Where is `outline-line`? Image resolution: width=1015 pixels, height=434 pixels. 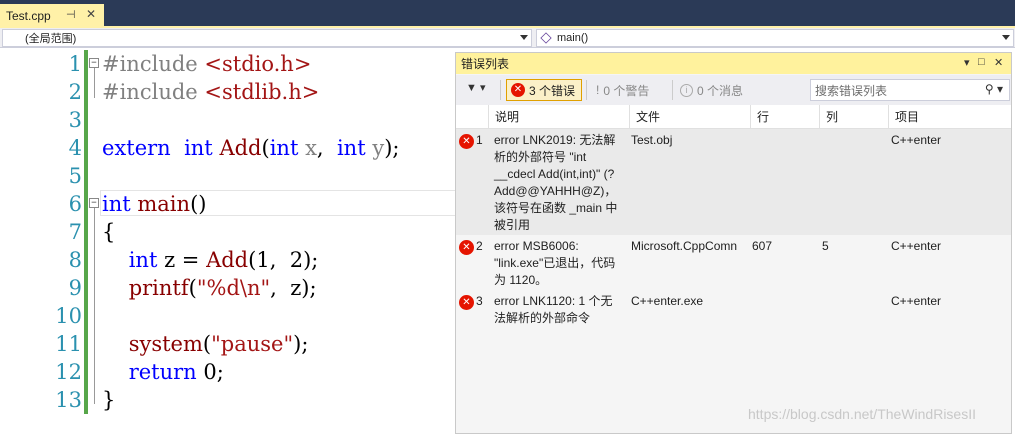
outline-line is located at coordinates (94, 306).